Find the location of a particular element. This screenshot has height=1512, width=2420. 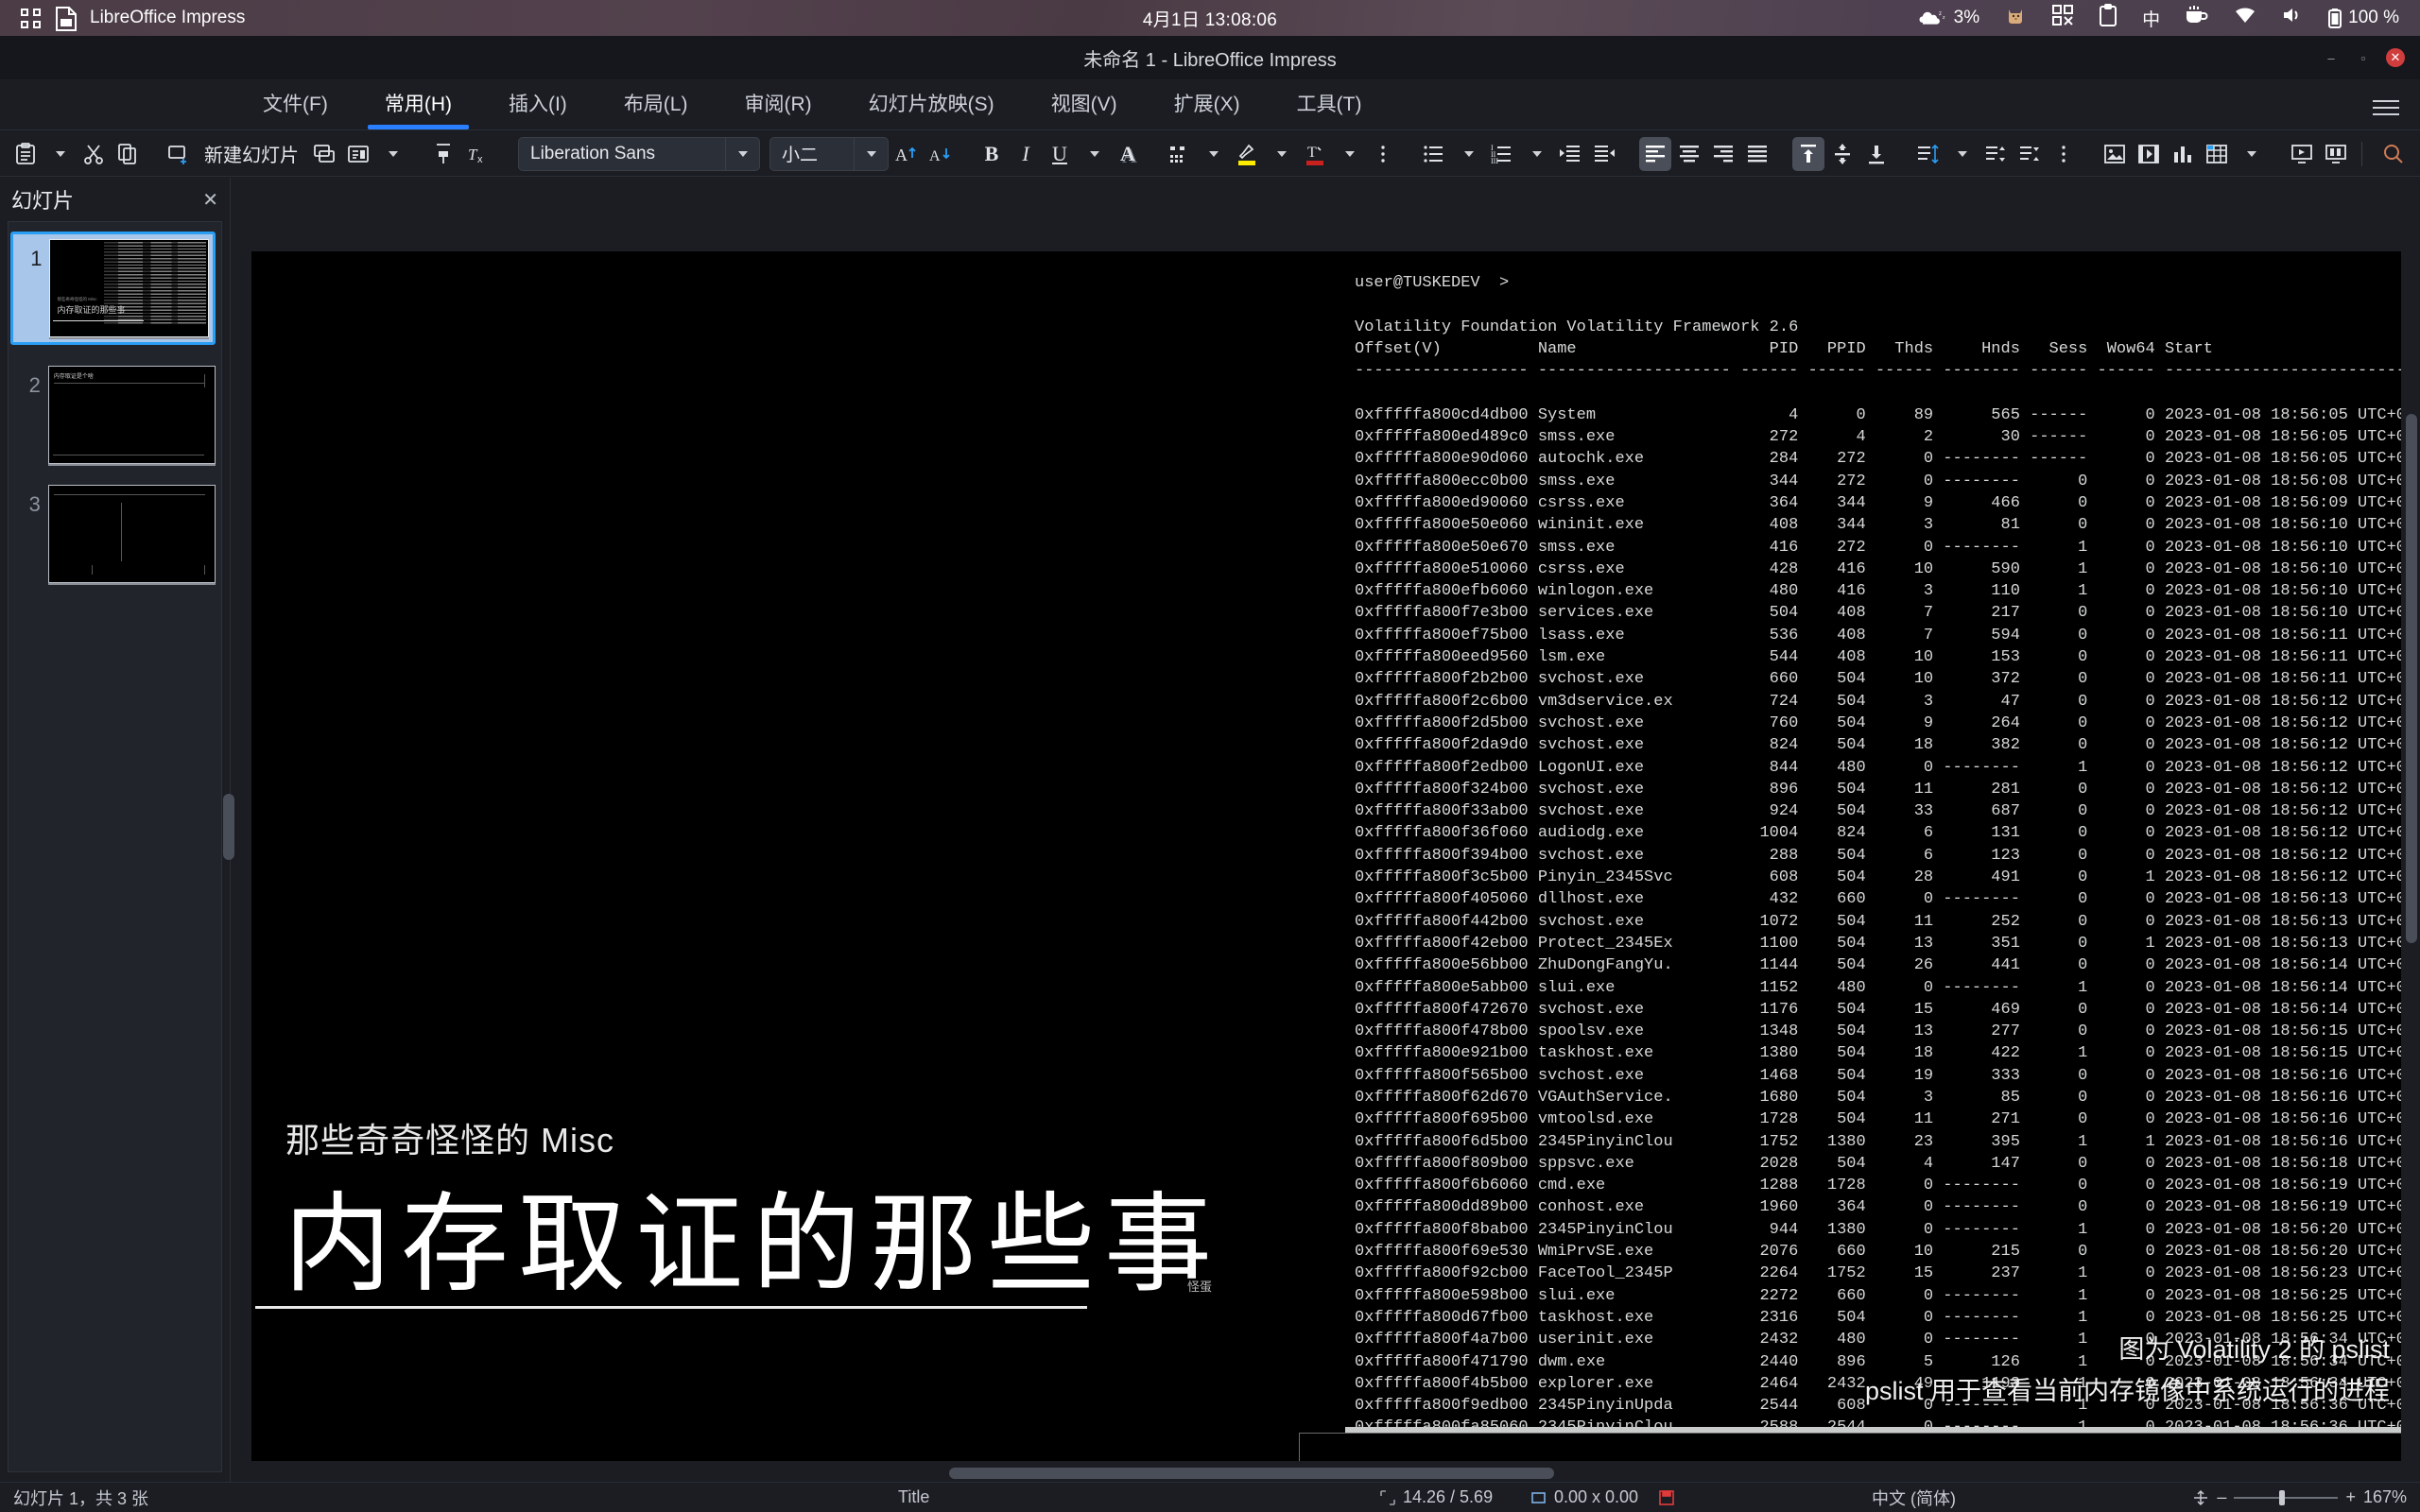

font-name-dropdown-icon is located at coordinates (742, 153).